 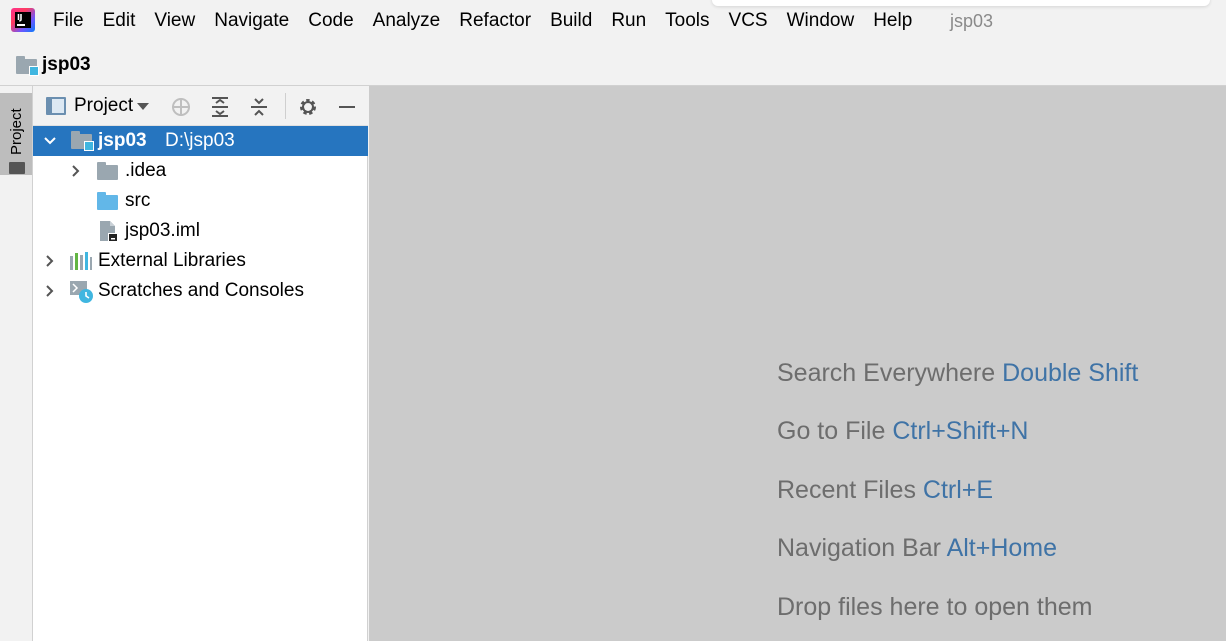 I want to click on project-folder-icon, so click(x=27, y=66).